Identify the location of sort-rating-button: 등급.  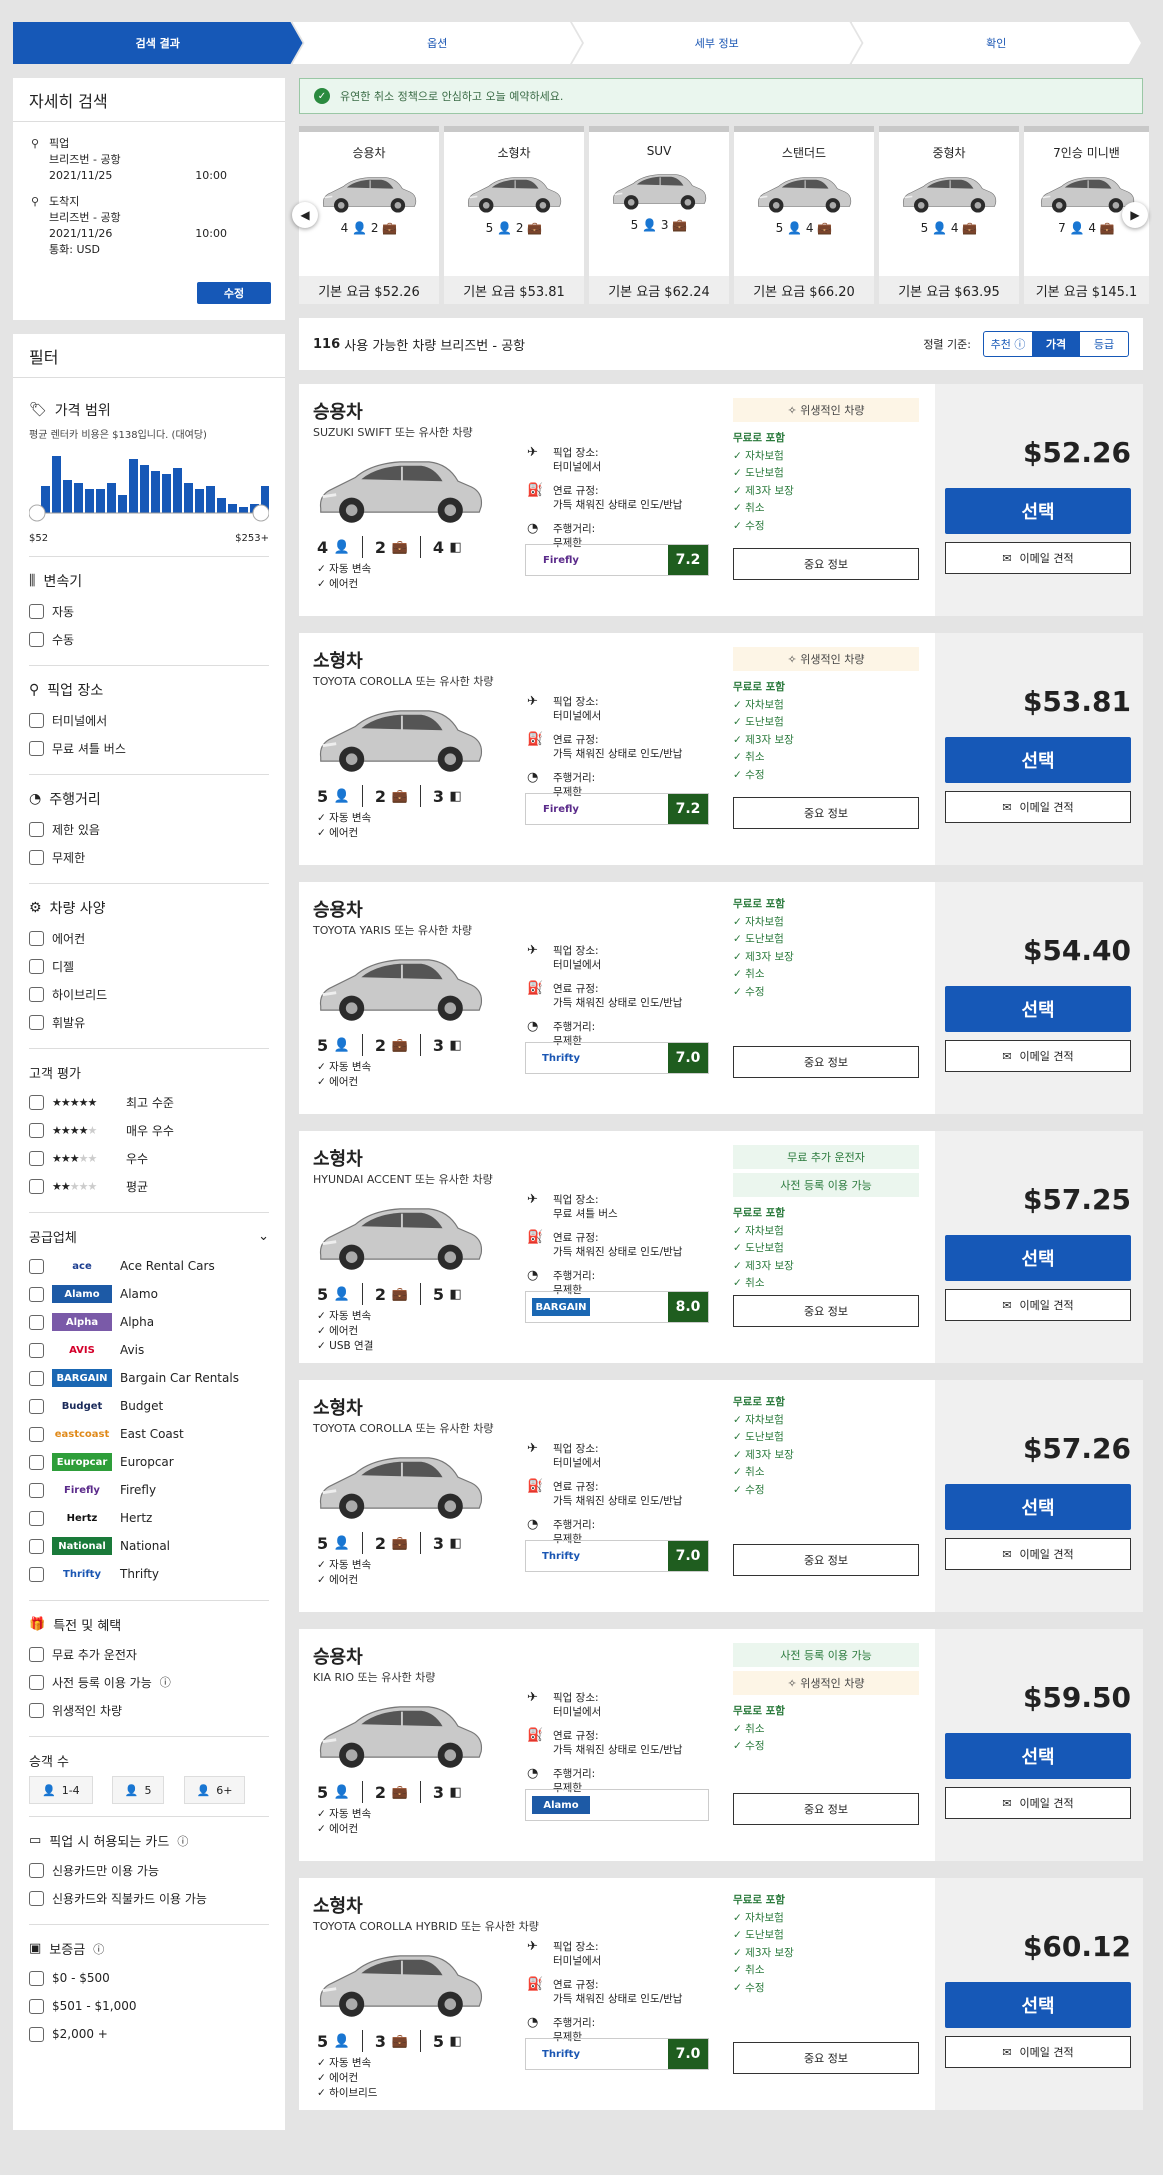
(1104, 344).